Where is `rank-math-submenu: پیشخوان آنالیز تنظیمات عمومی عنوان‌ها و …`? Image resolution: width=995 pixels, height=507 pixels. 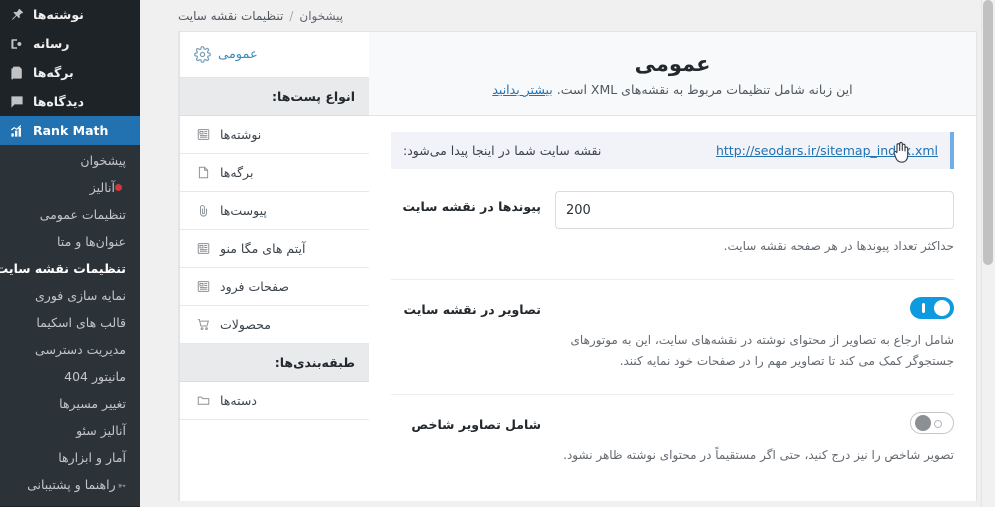 rank-math-submenu: پیشخوان آنالیز تنظیمات عمومی عنوان‌ها و … is located at coordinates (70, 325).